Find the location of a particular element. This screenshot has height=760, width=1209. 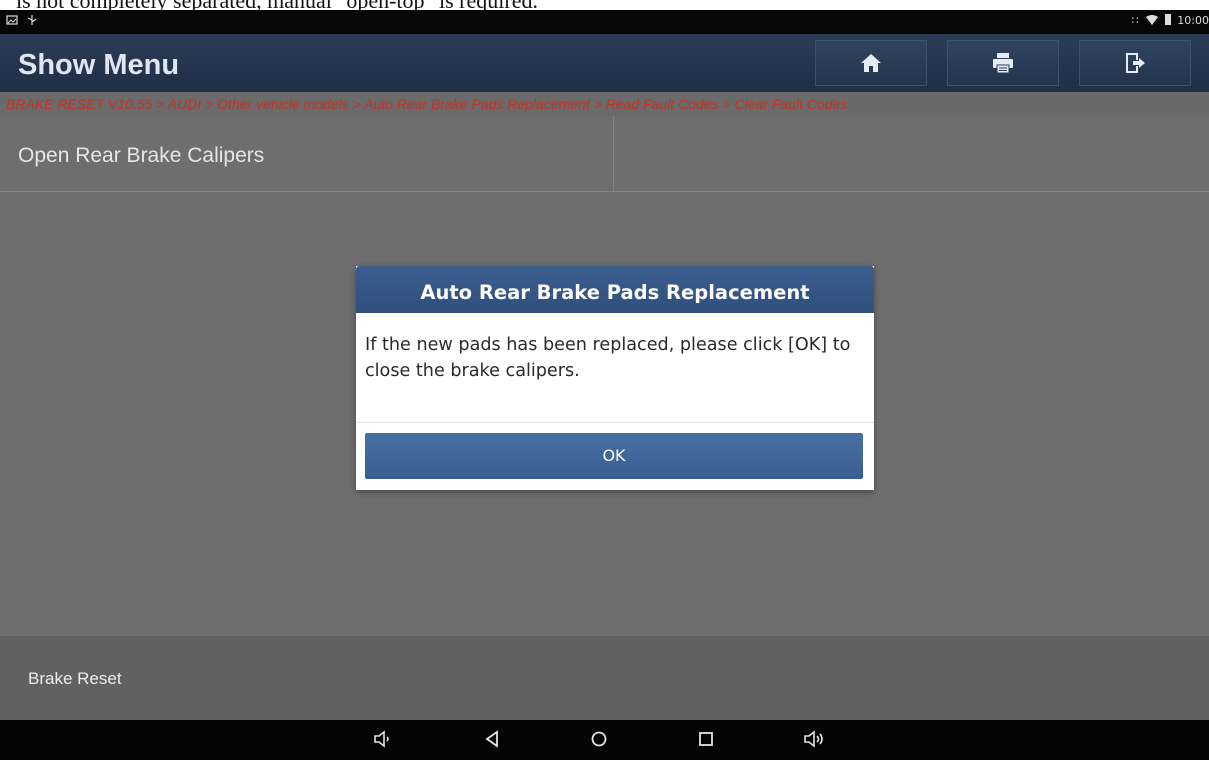

home-circle-icon is located at coordinates (599, 741).